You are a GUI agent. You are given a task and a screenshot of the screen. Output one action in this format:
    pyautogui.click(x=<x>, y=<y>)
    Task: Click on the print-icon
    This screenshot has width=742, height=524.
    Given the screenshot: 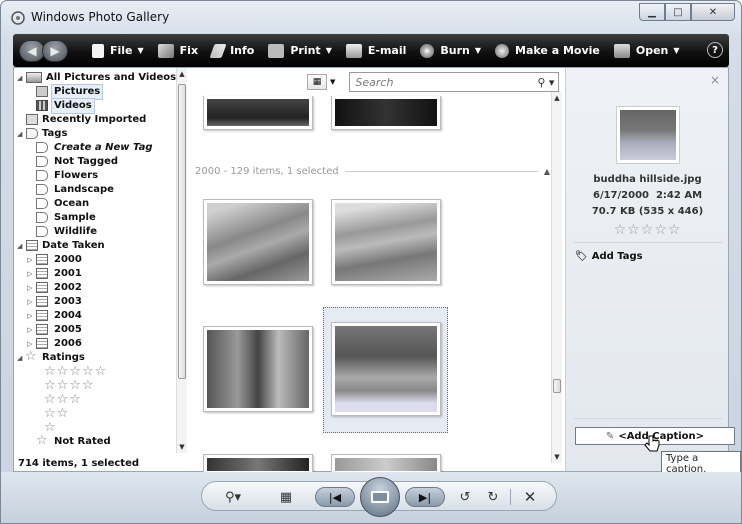 What is the action you would take?
    pyautogui.click(x=276, y=50)
    